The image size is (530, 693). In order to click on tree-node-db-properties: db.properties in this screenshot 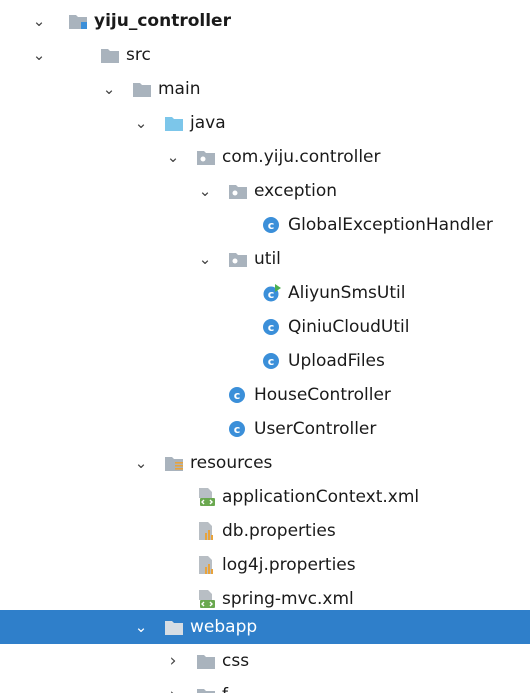, I will do `click(265, 531)`.